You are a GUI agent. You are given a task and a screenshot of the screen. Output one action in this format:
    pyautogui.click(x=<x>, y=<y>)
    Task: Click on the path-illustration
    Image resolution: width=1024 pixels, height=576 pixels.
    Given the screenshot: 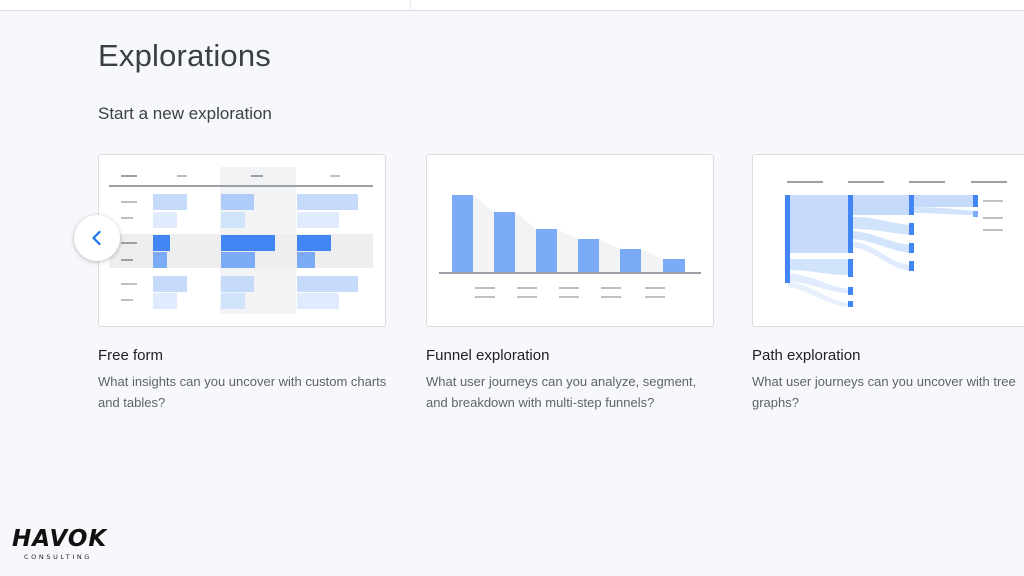 What is the action you would take?
    pyautogui.click(x=896, y=244)
    